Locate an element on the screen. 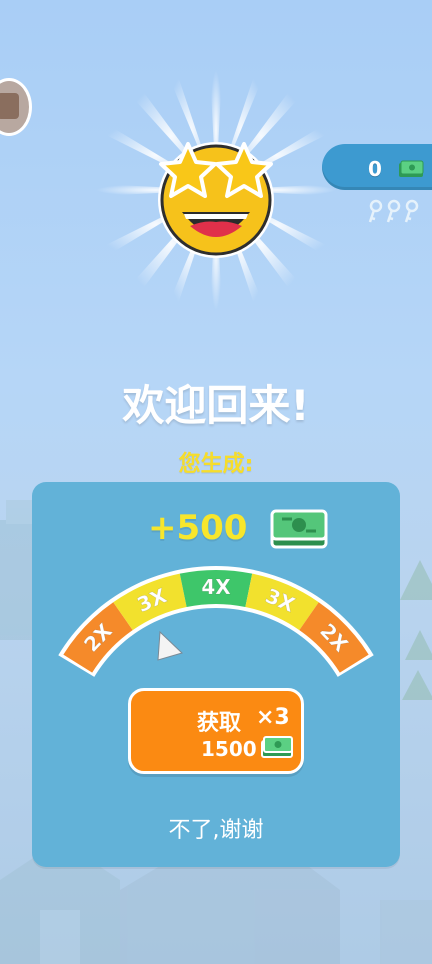 This screenshot has height=964, width=432. multiplier-meter: 2X3X 4X 3X2X is located at coordinates (216, 621).